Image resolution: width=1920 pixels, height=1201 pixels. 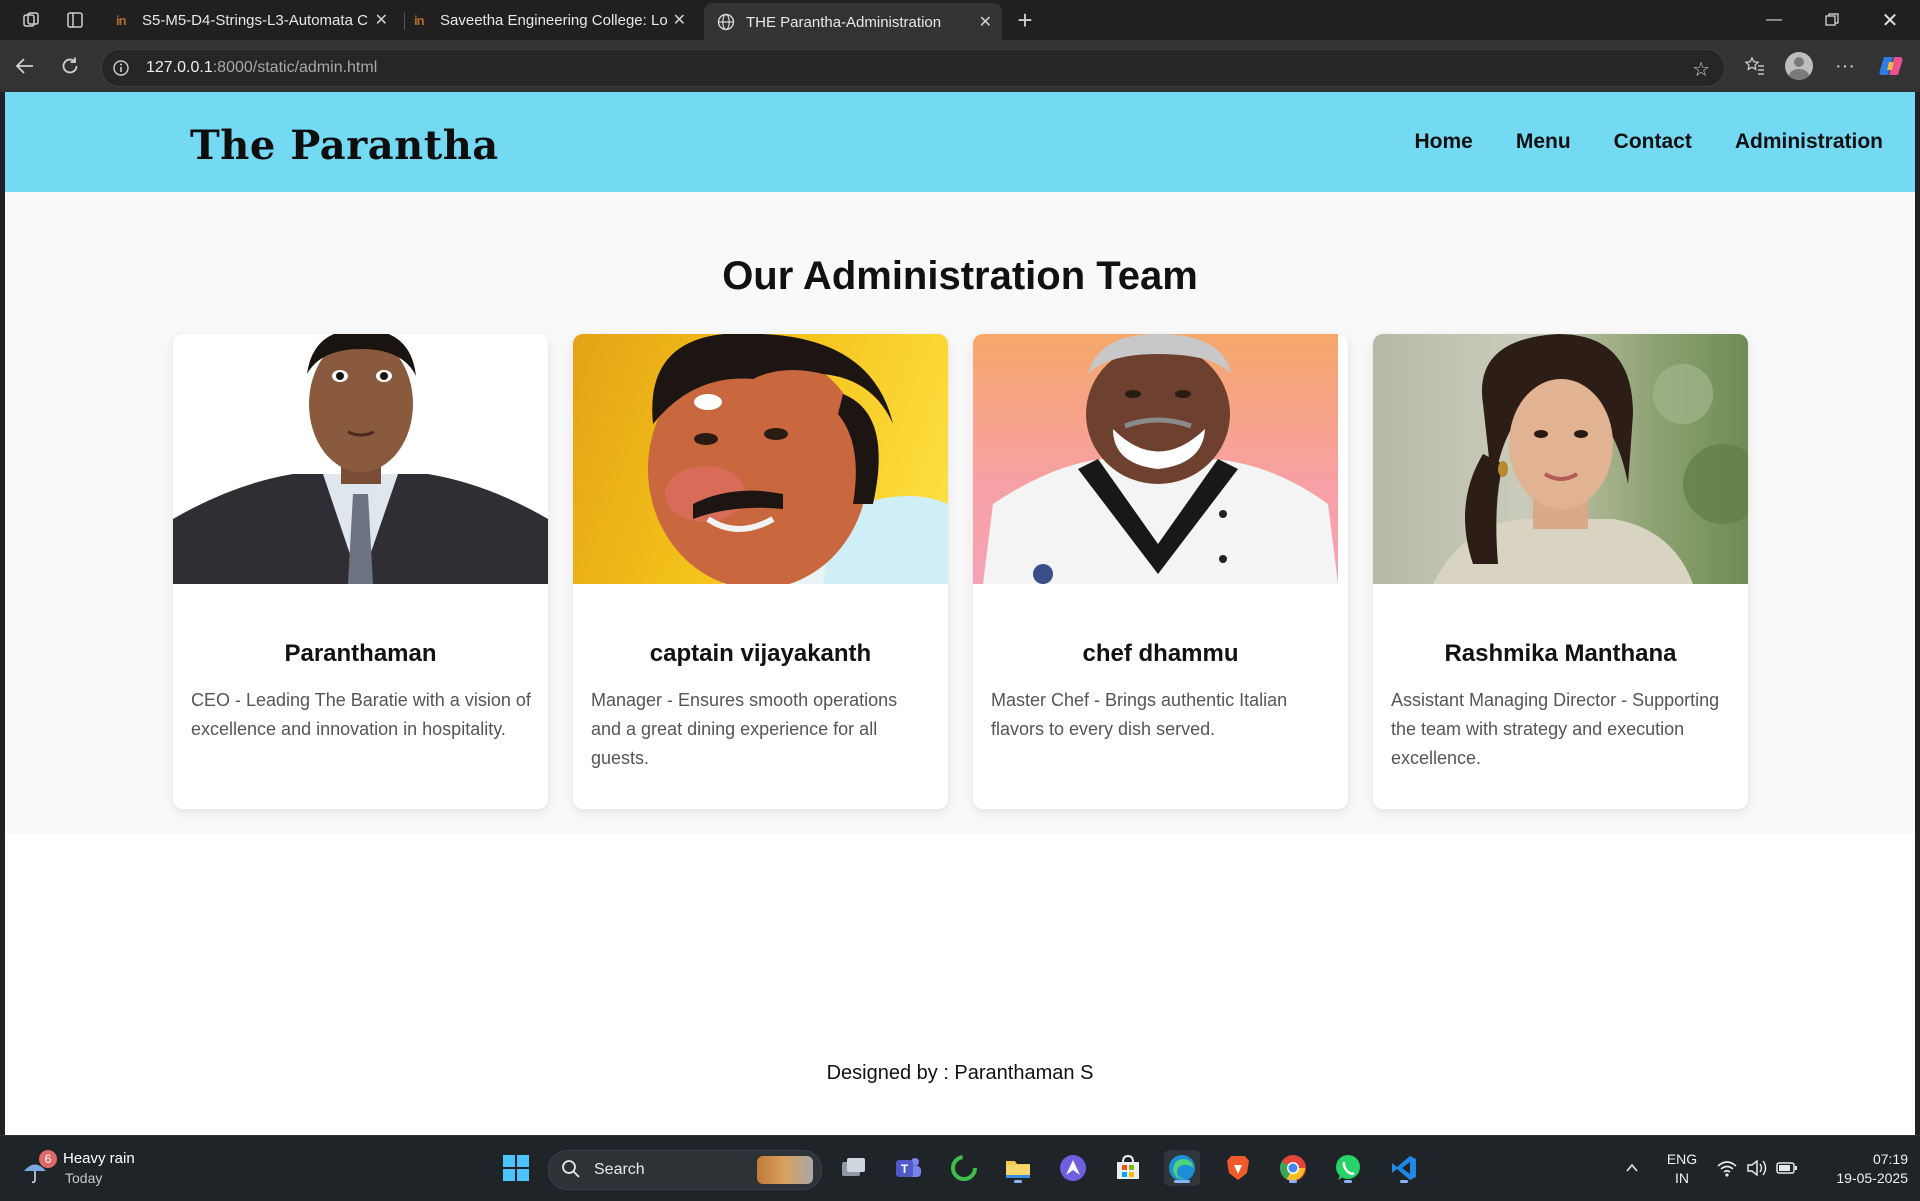 What do you see at coordinates (854, 1168) in the screenshot?
I see `task-view-icon` at bounding box center [854, 1168].